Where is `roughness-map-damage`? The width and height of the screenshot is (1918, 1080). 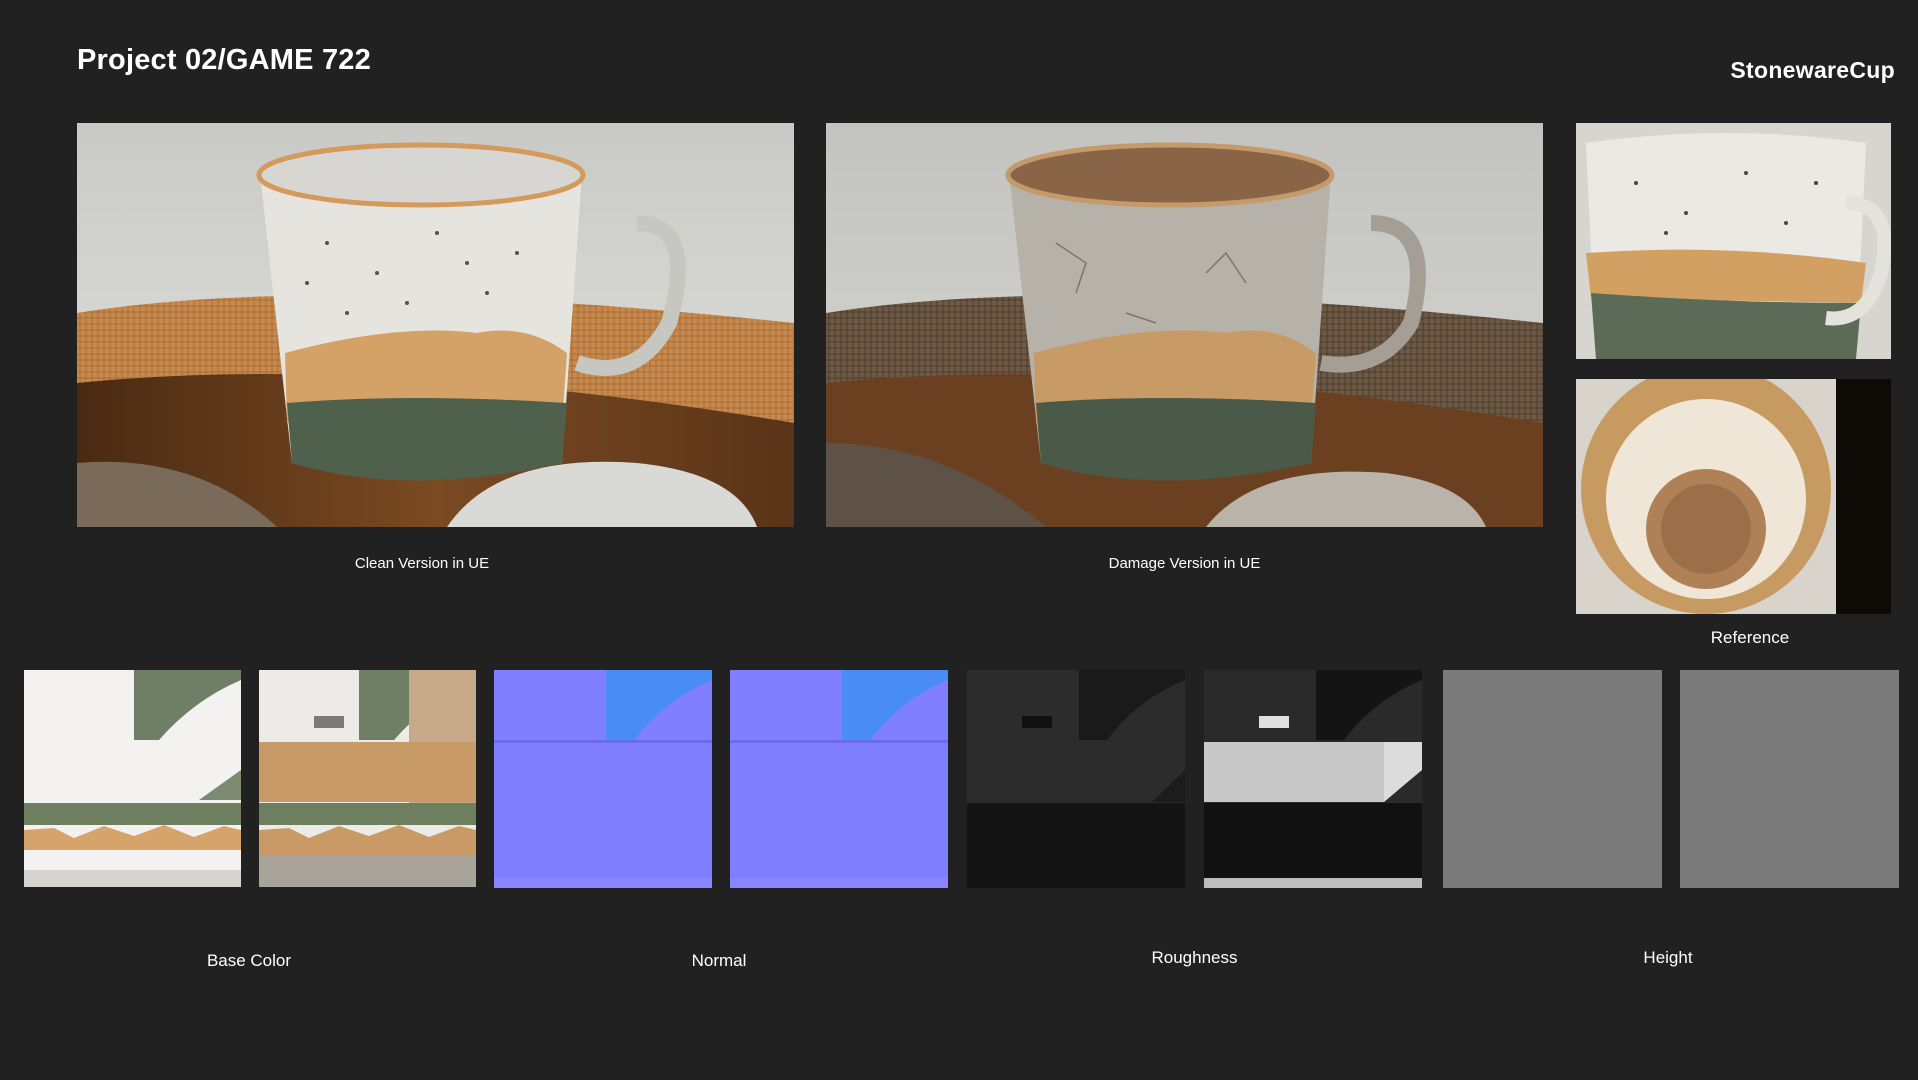 roughness-map-damage is located at coordinates (1313, 779).